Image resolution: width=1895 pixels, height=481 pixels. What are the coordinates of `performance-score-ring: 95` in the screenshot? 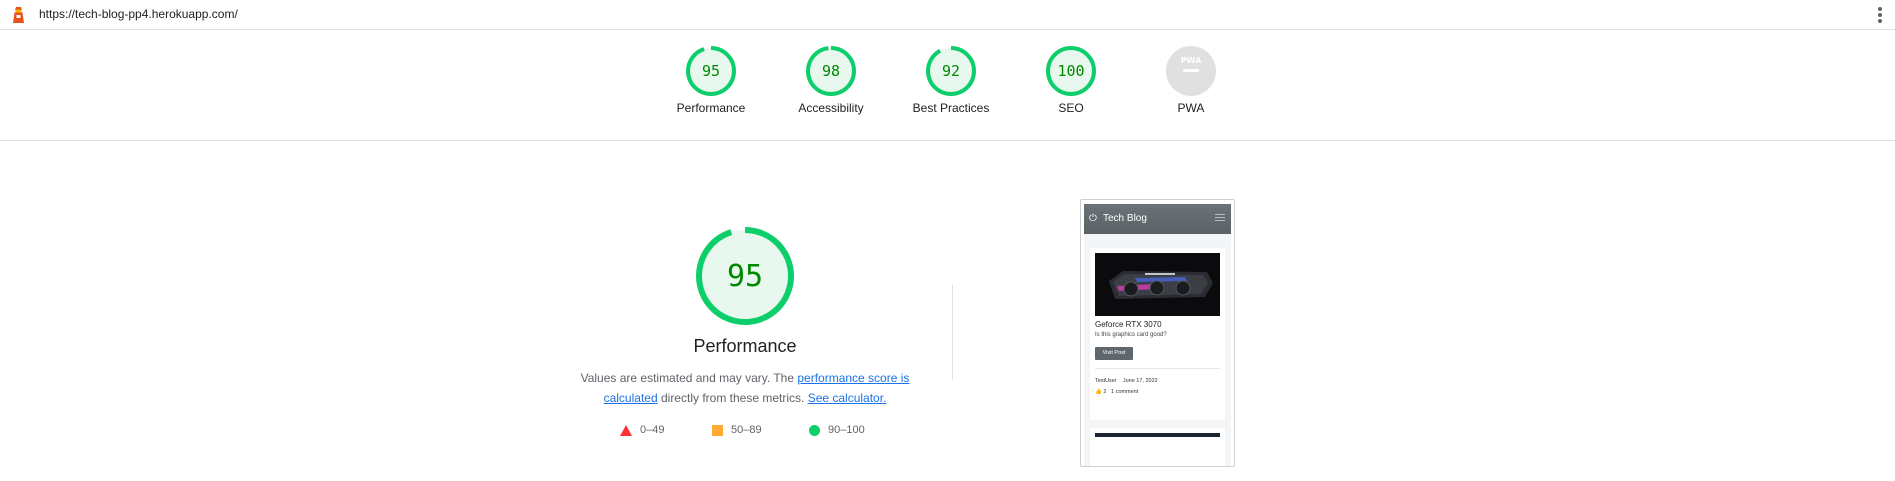 It's located at (711, 71).